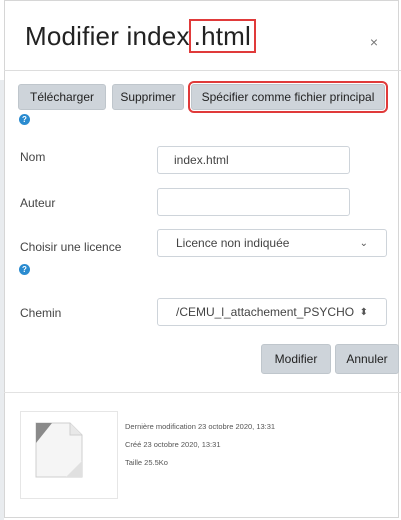 Image resolution: width=401 pixels, height=520 pixels. Describe the element at coordinates (363, 243) in the screenshot. I see `chevron-down-icon: ⌄` at that location.